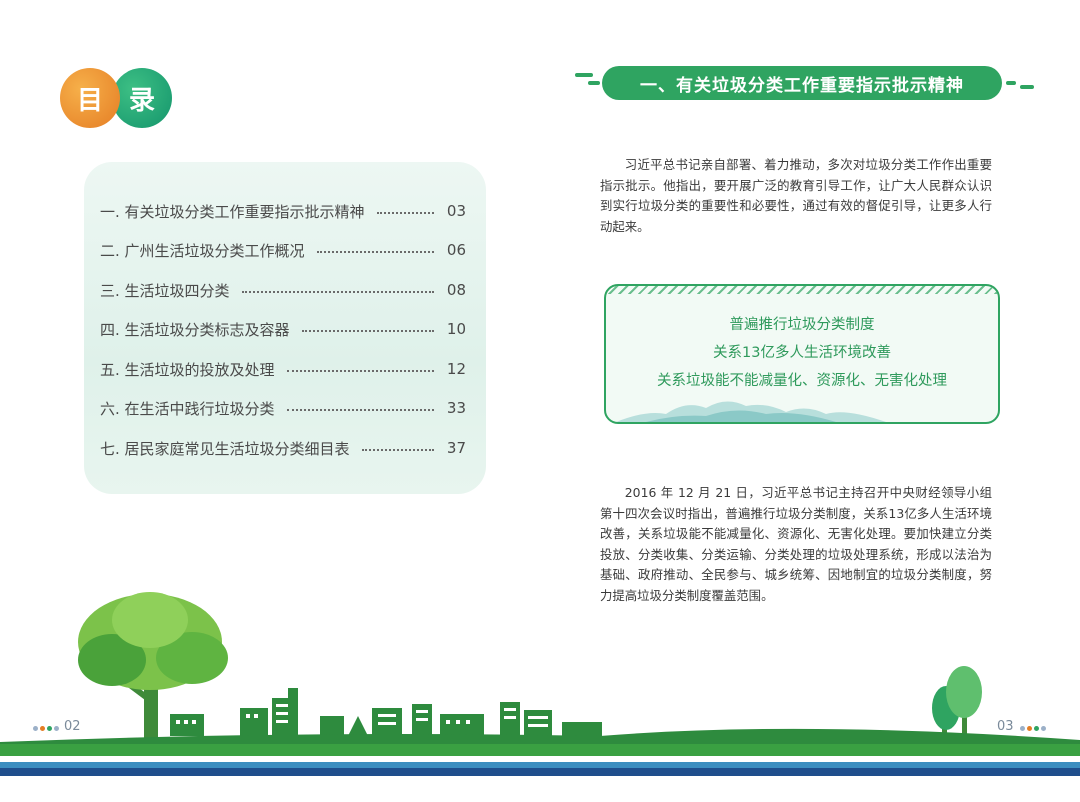 The width and height of the screenshot is (1080, 802). Describe the element at coordinates (142, 98) in the screenshot. I see `title-char-lu: 录` at that location.